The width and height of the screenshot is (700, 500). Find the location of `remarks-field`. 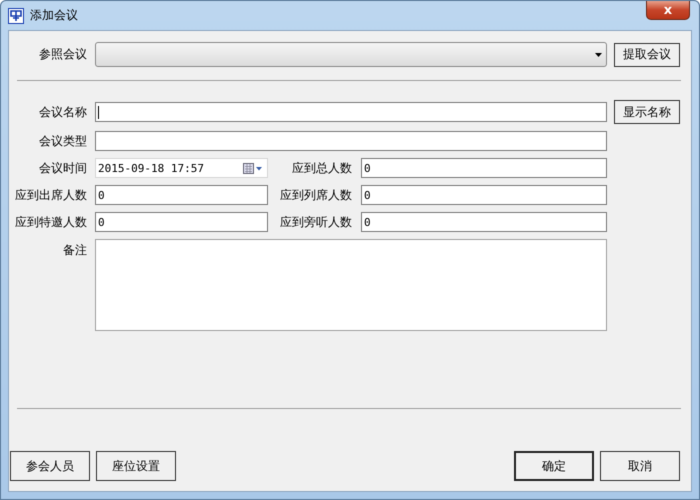

remarks-field is located at coordinates (351, 285).